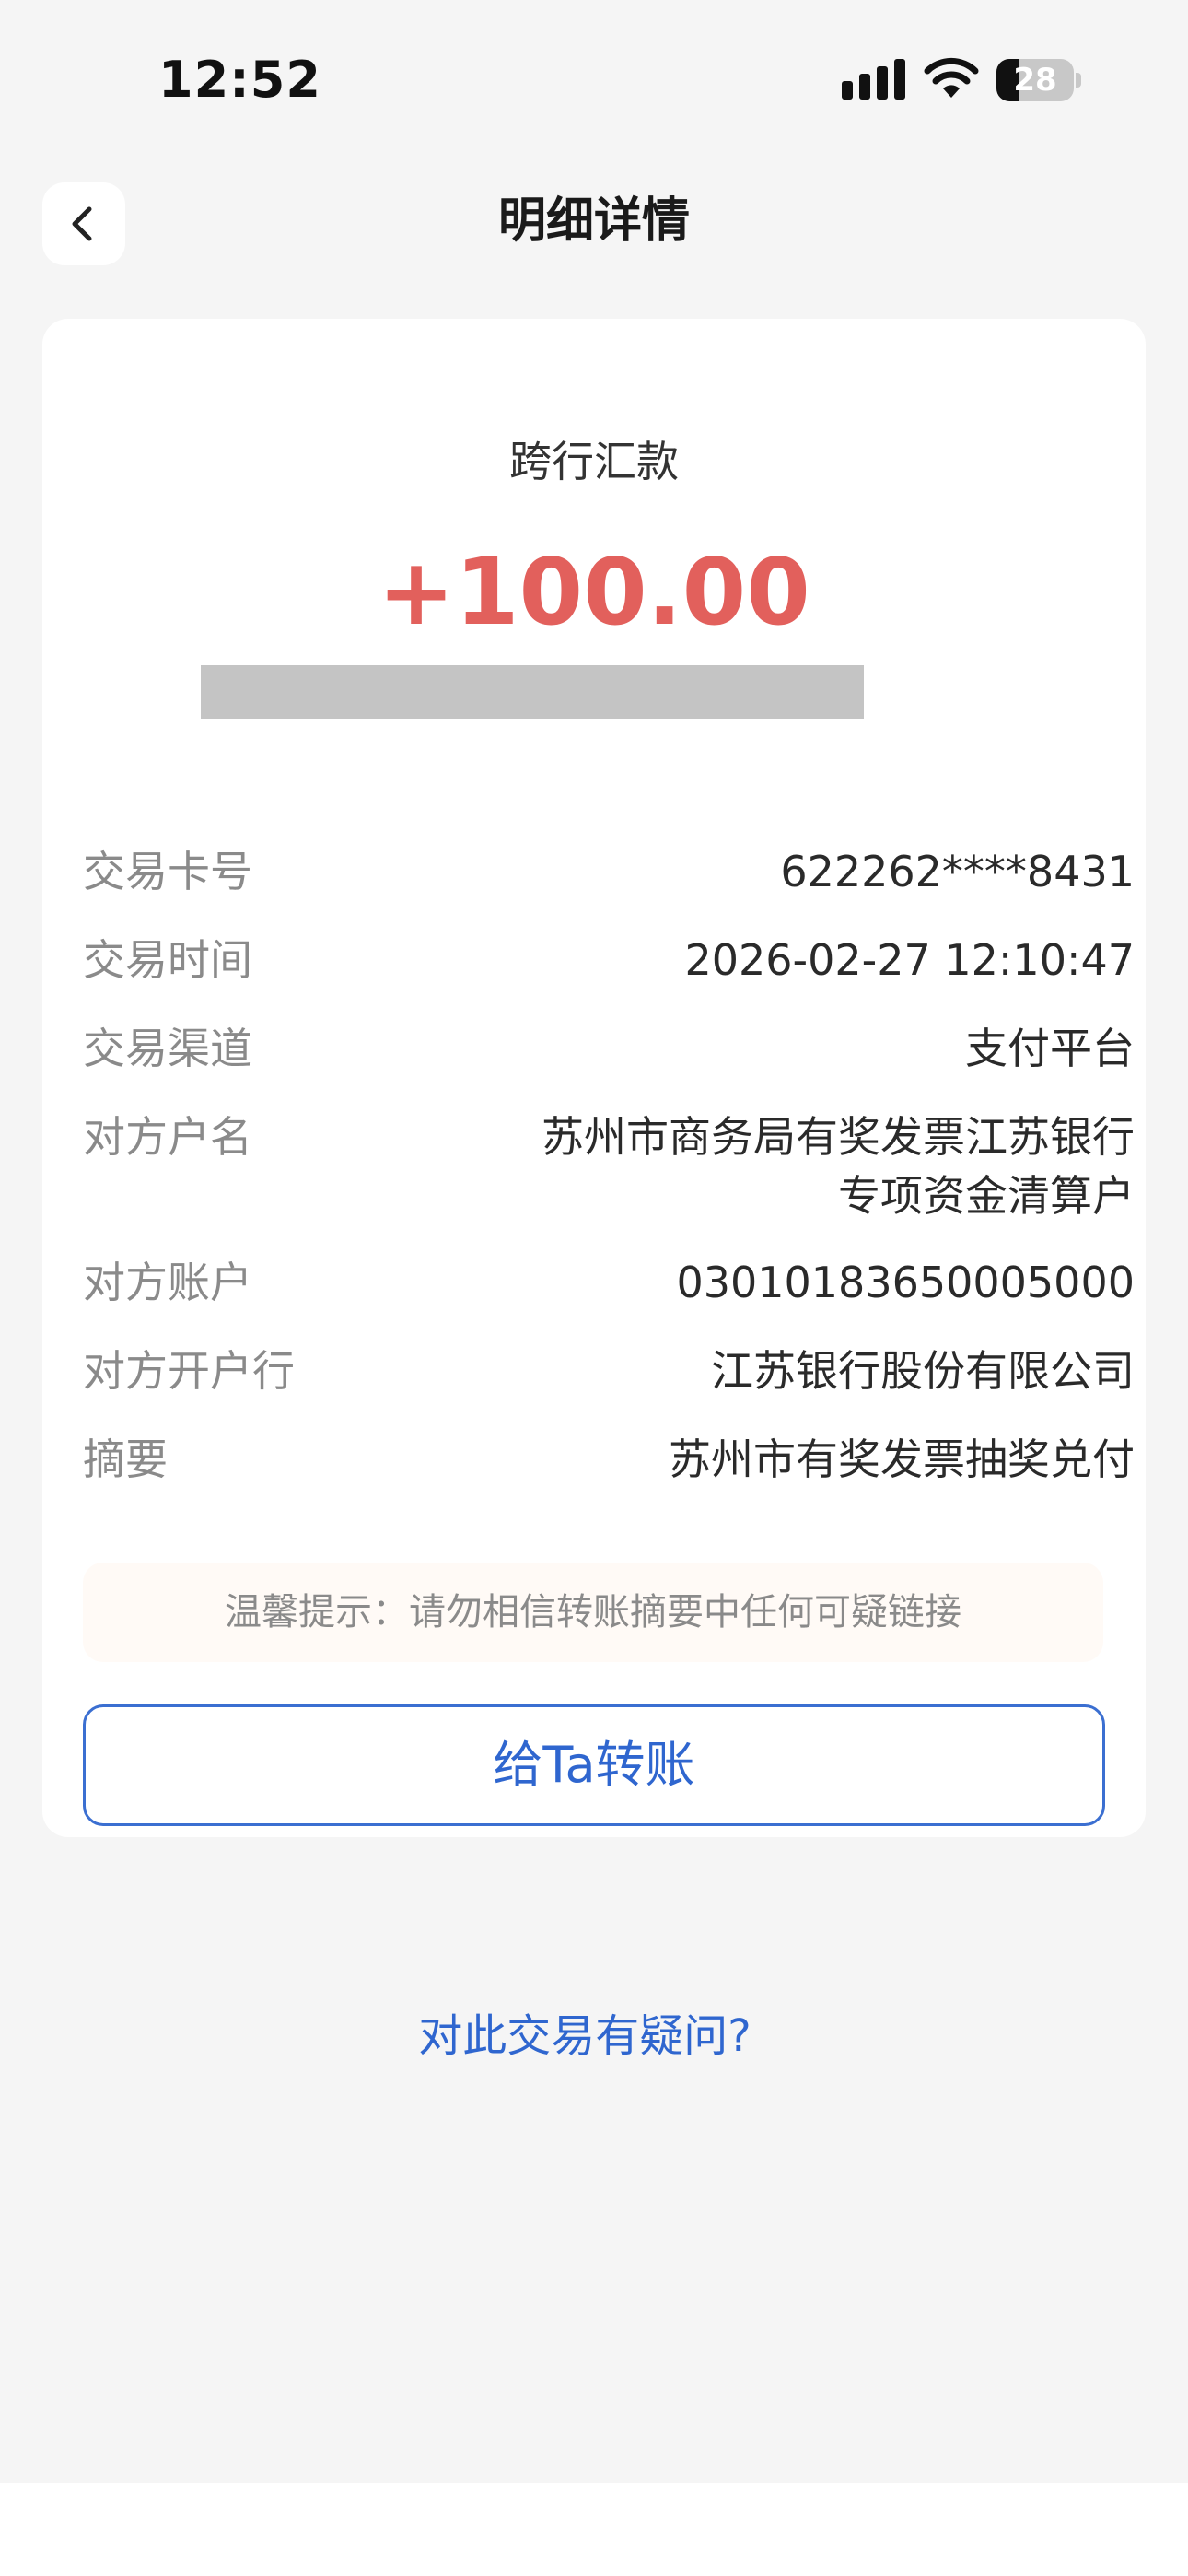  Describe the element at coordinates (951, 77) in the screenshot. I see `wifi-icon` at that location.